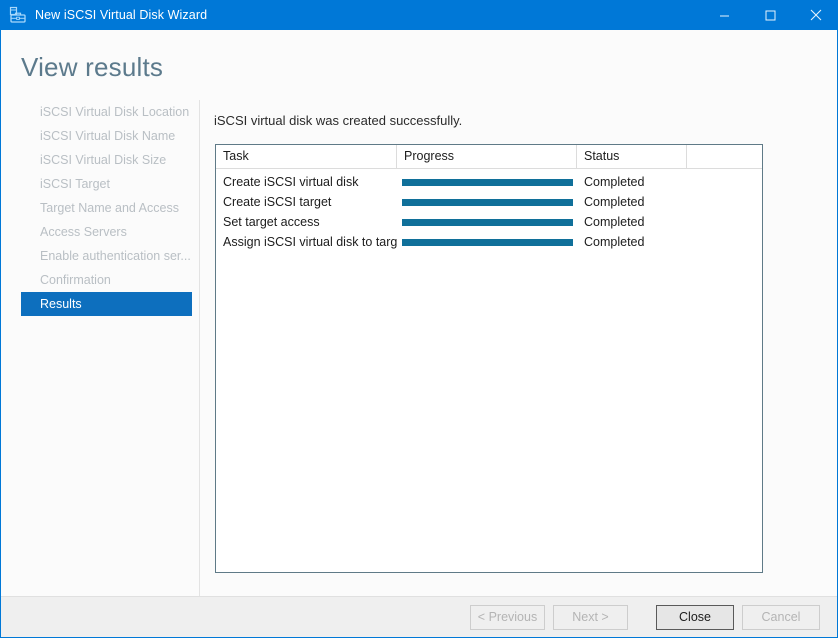  I want to click on column-header-task: Task, so click(306, 156).